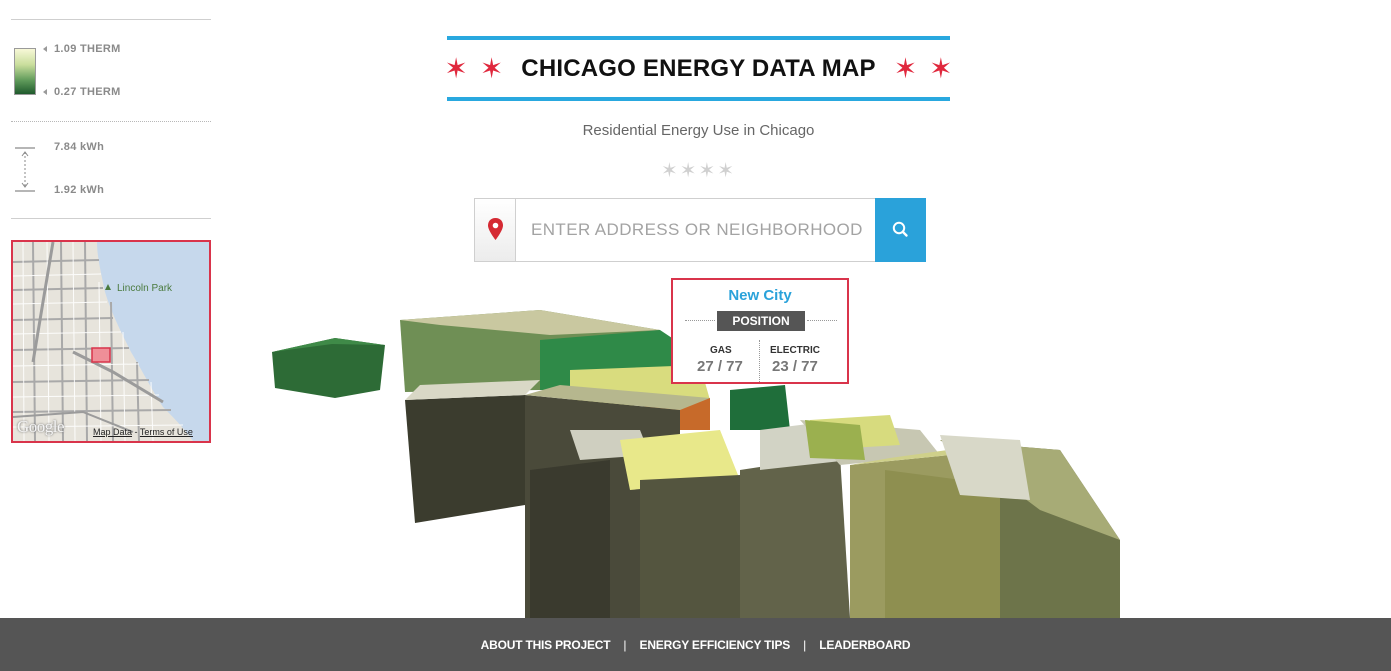 Image resolution: width=1391 pixels, height=671 pixels. Describe the element at coordinates (87, 49) in the screenshot. I see `gas-high-label: 1.09 THERM` at that location.